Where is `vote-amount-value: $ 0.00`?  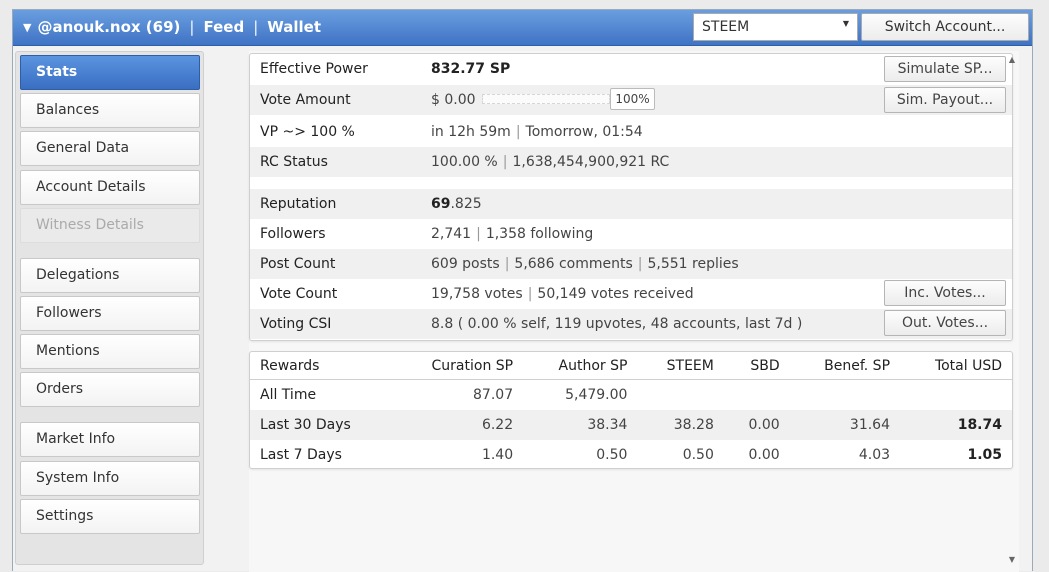
vote-amount-value: $ 0.00 is located at coordinates (453, 100).